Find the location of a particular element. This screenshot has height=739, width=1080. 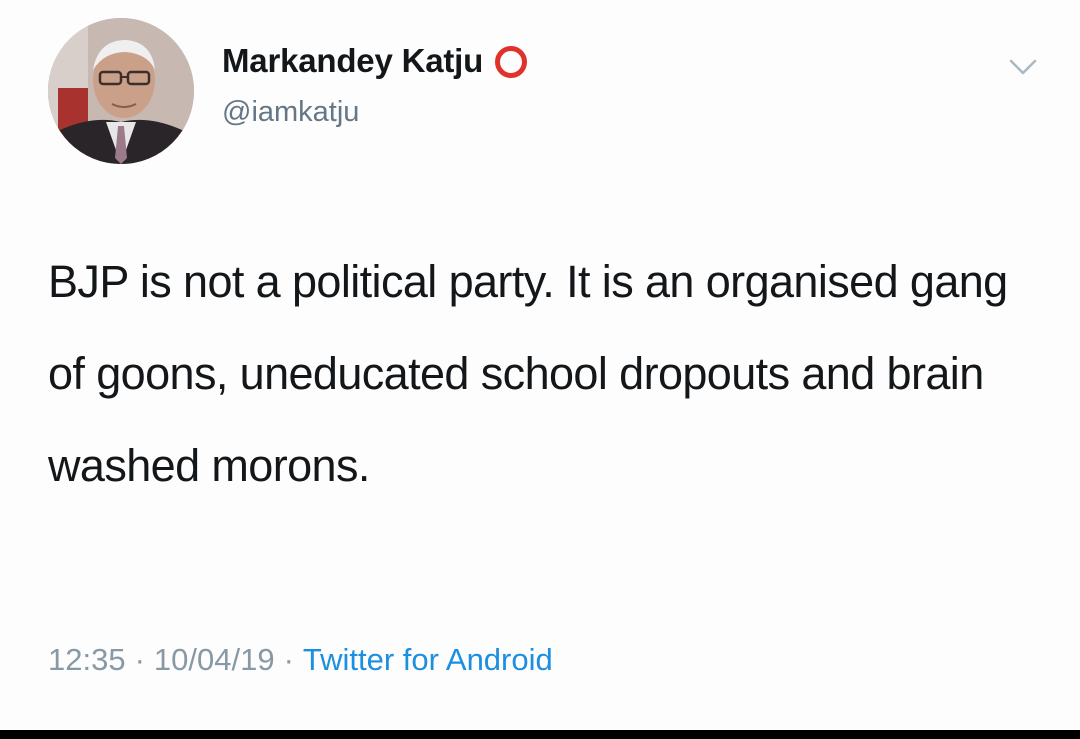

display-name: Markandey Katju is located at coordinates (375, 61).